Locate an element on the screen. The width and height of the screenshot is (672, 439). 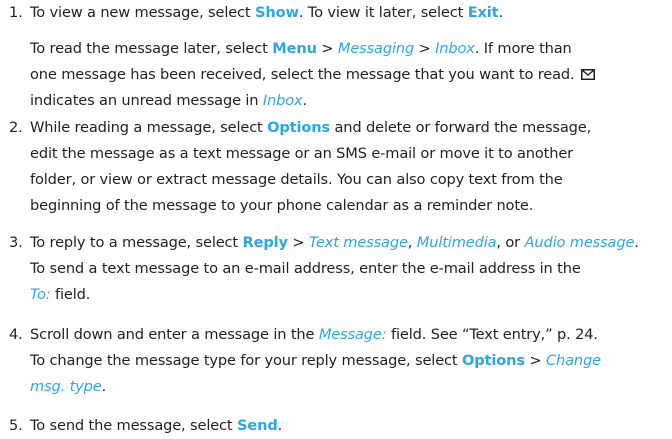
text-run: To send the message, select is located at coordinates (133, 425).